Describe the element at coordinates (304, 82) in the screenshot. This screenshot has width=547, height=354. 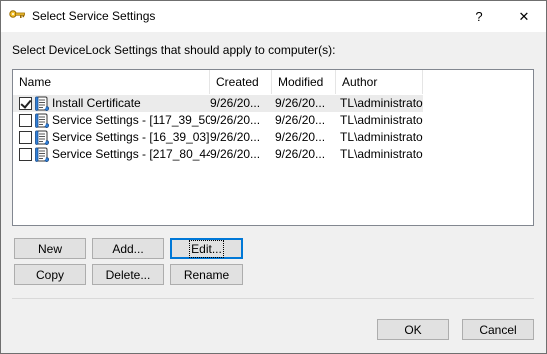
I see `column-header-modified: Modified` at that location.